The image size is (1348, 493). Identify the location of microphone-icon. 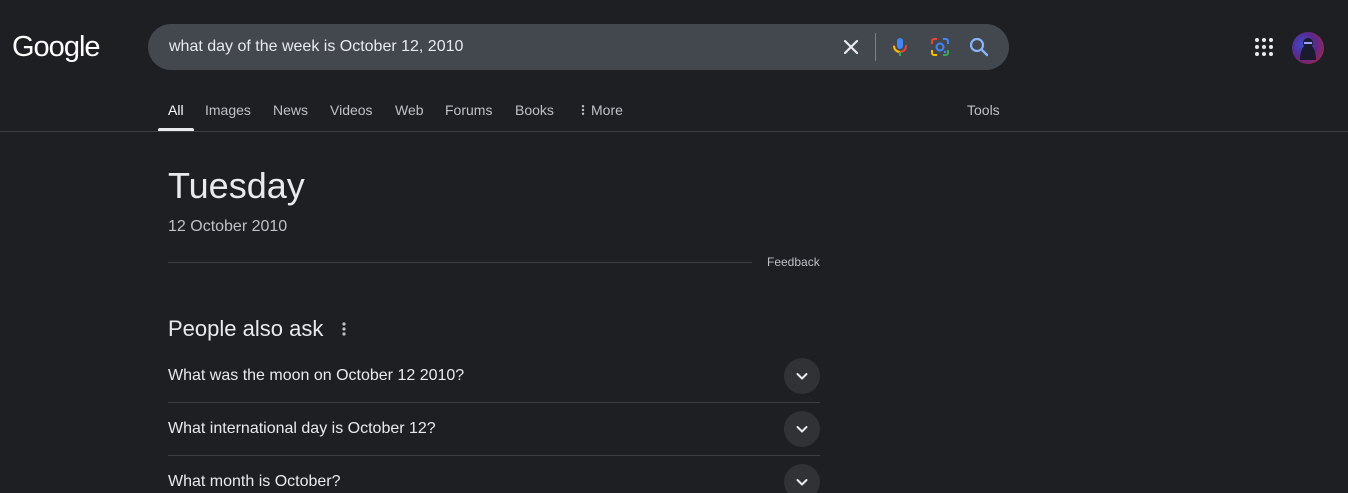
(900, 47).